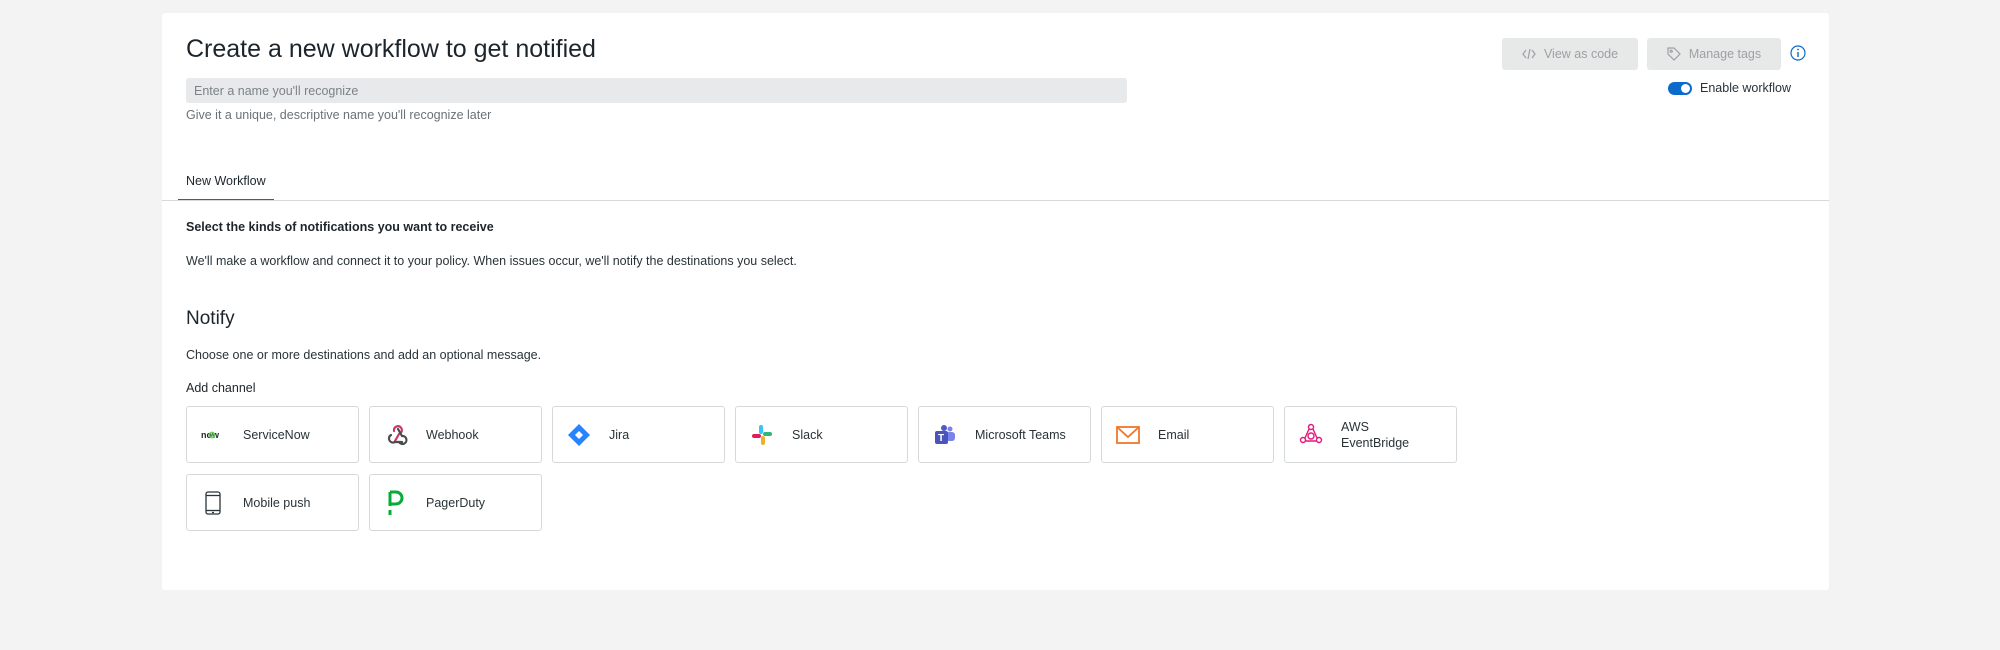 Image resolution: width=2000 pixels, height=650 pixels. What do you see at coordinates (1174, 434) in the screenshot?
I see `channel-label: Email` at bounding box center [1174, 434].